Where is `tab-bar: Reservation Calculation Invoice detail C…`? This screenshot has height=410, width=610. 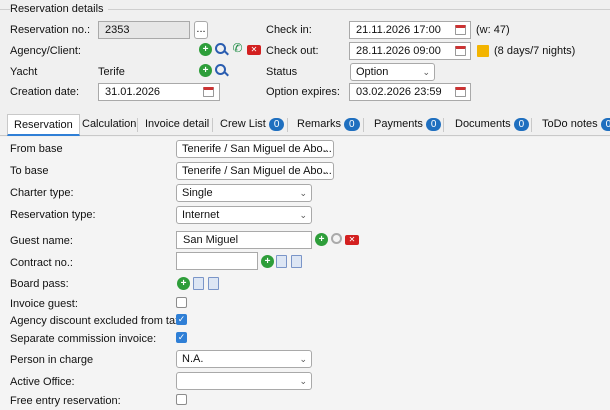
tab-bar: Reservation Calculation Invoice detail C… is located at coordinates (305, 125).